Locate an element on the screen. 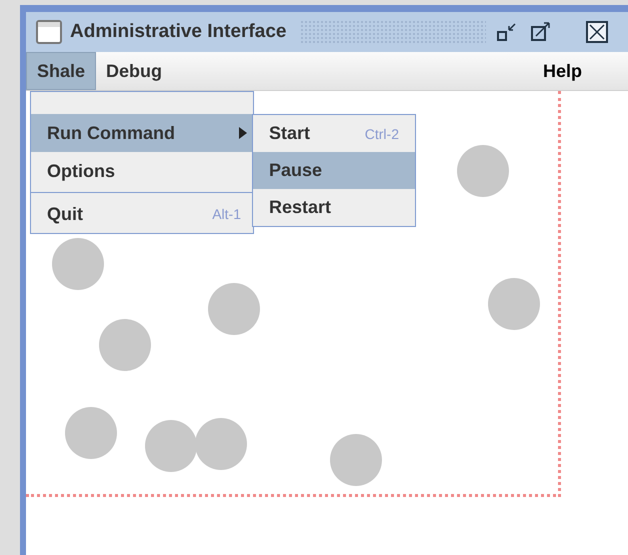  shortcut-label: Ctrl-2 is located at coordinates (381, 134).